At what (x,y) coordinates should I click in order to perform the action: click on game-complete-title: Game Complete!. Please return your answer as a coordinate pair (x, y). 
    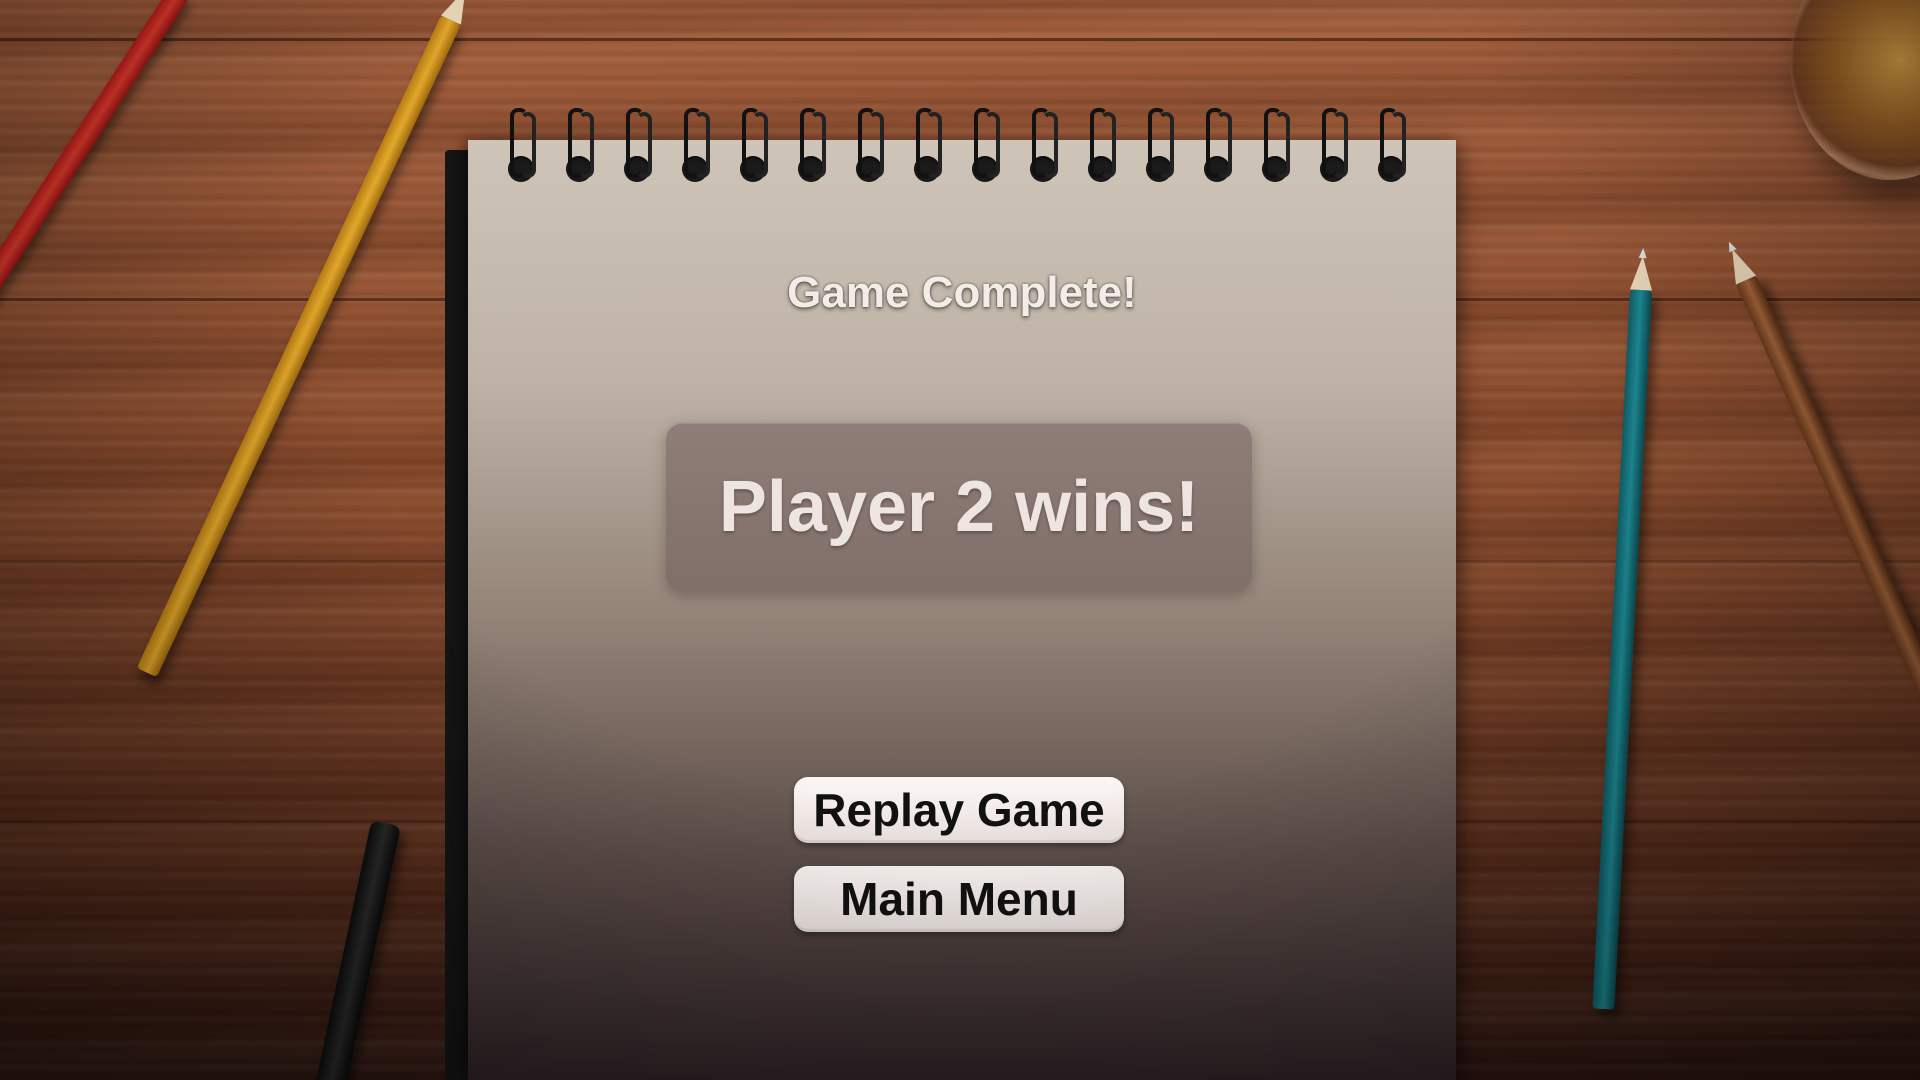
    Looking at the image, I should click on (962, 292).